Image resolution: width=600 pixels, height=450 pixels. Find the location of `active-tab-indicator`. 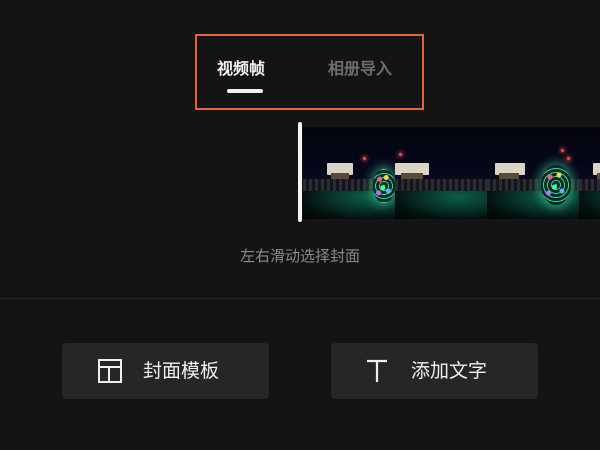

active-tab-indicator is located at coordinates (245, 91).